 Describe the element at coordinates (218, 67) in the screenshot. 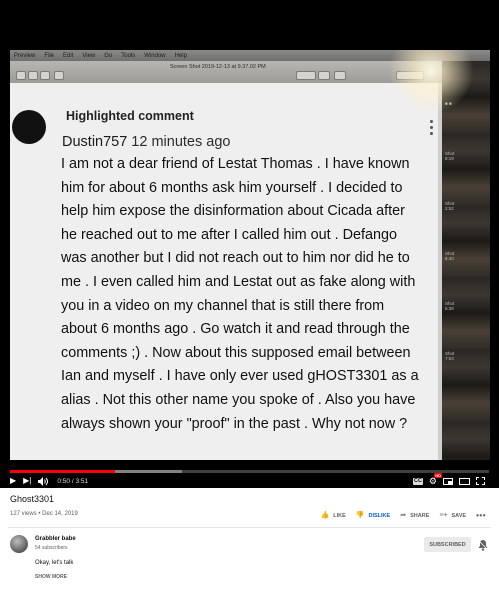

I see `screen-window-title: Screen Shot 2019-12-13 at 9.37.02 PM` at that location.